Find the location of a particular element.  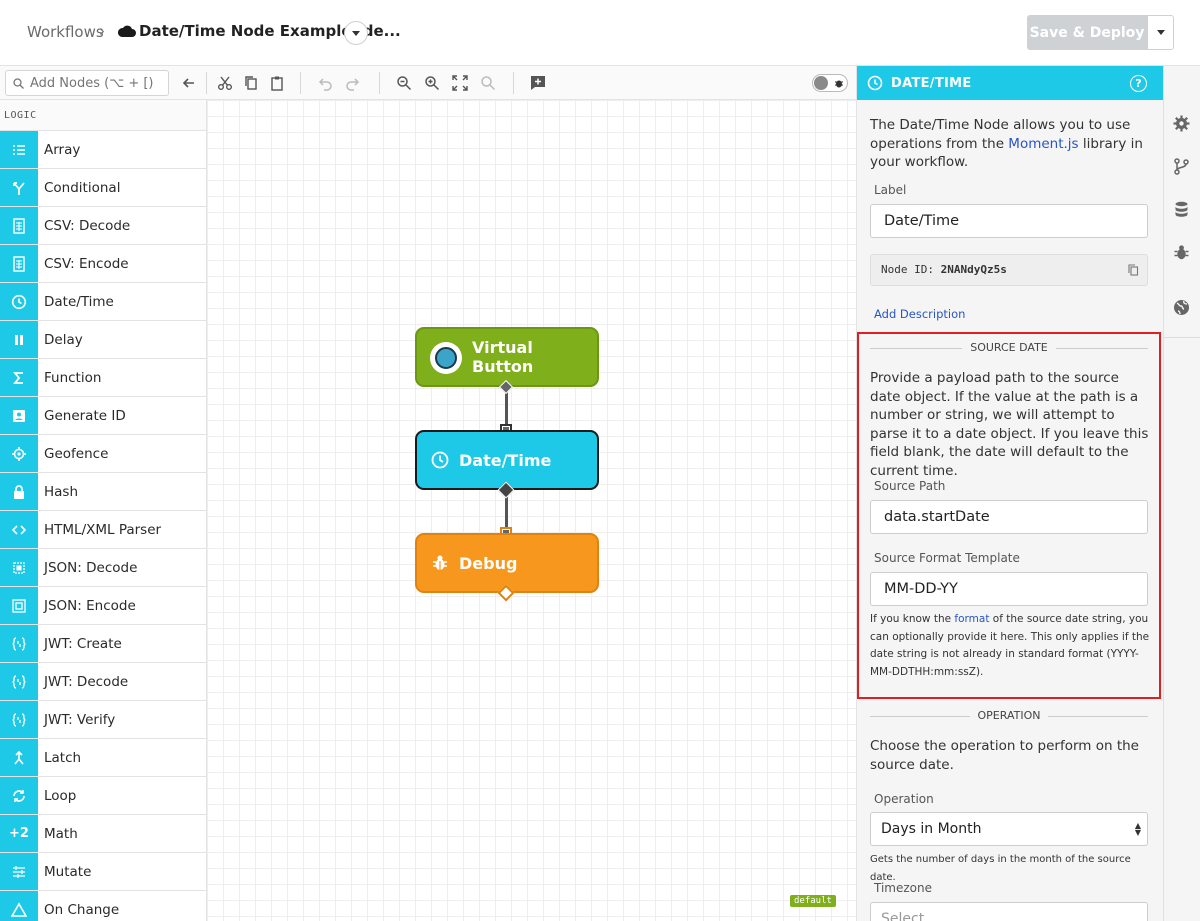

palette-item-array: Array is located at coordinates (103, 150).